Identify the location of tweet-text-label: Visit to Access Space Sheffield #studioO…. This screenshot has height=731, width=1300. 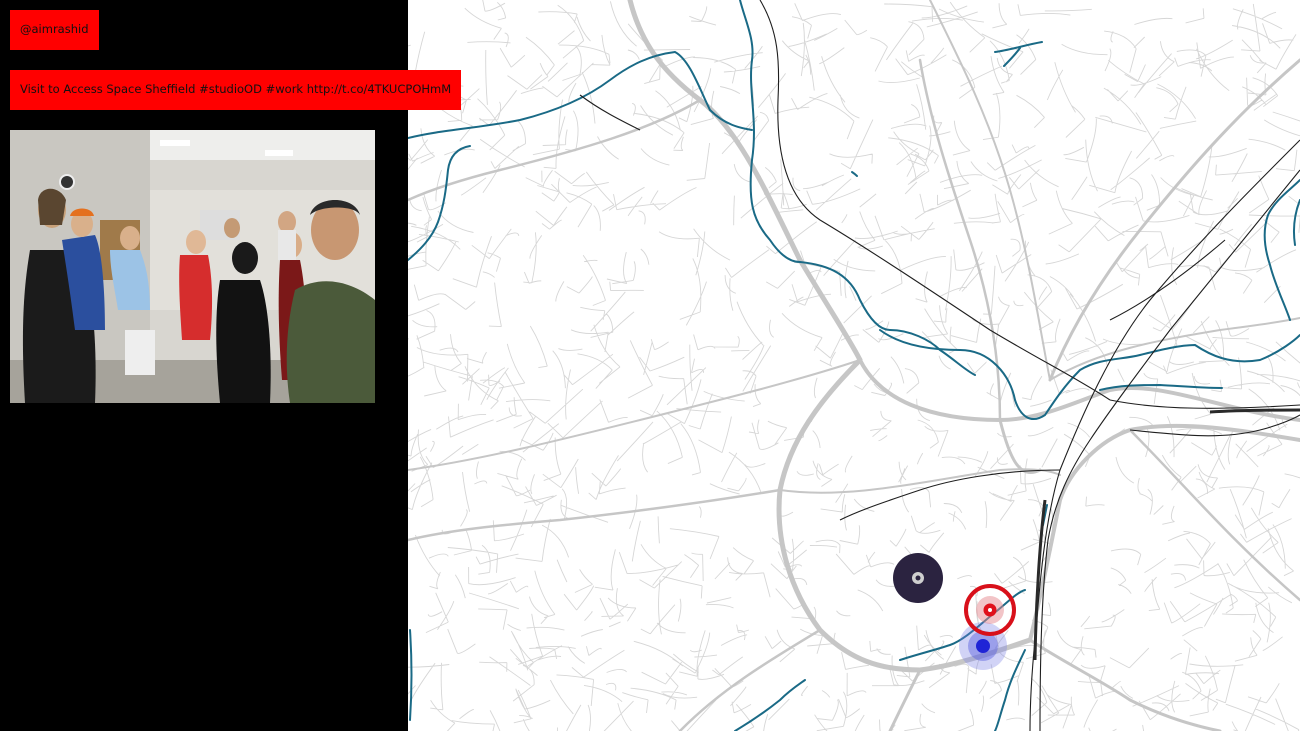
(236, 90).